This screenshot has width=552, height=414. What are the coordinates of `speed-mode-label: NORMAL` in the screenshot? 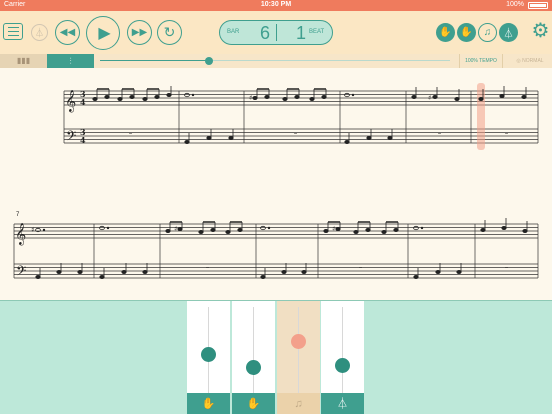 It's located at (533, 61).